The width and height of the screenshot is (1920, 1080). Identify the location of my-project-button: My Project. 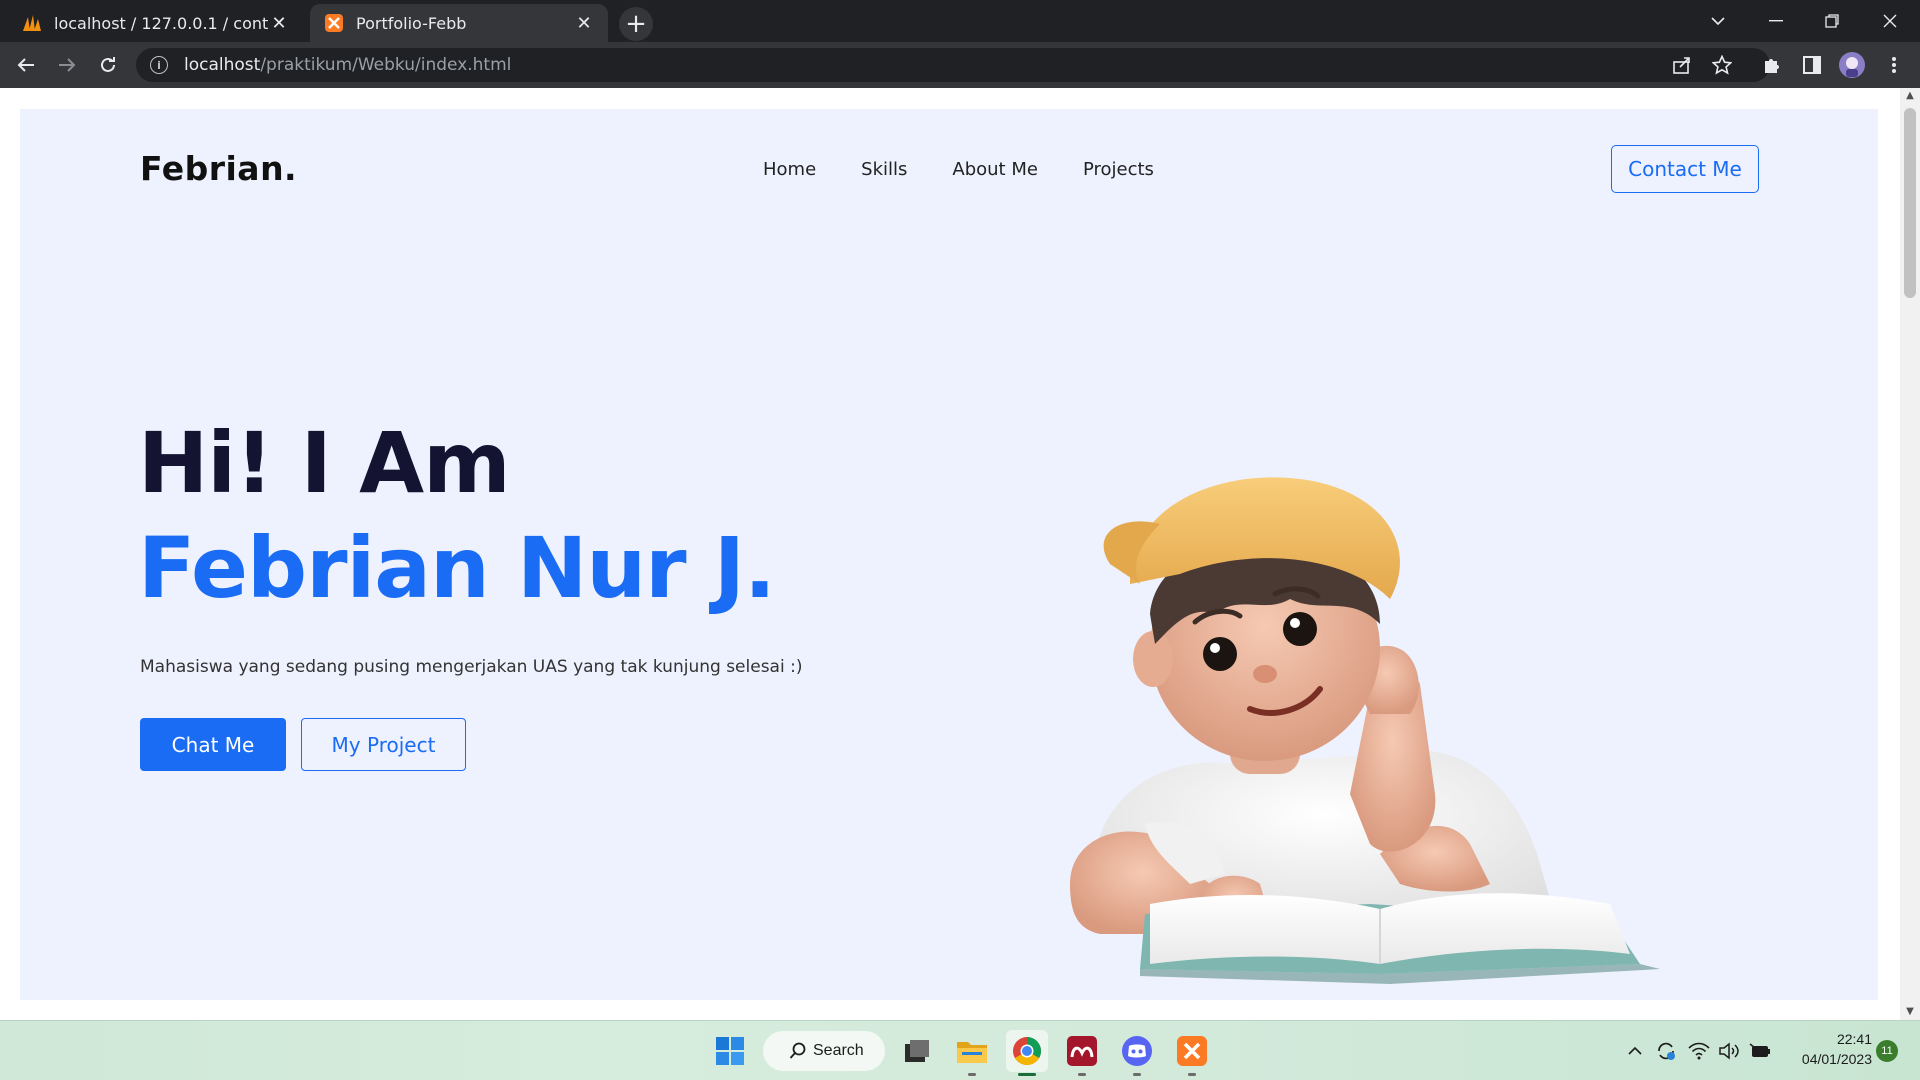
(383, 744).